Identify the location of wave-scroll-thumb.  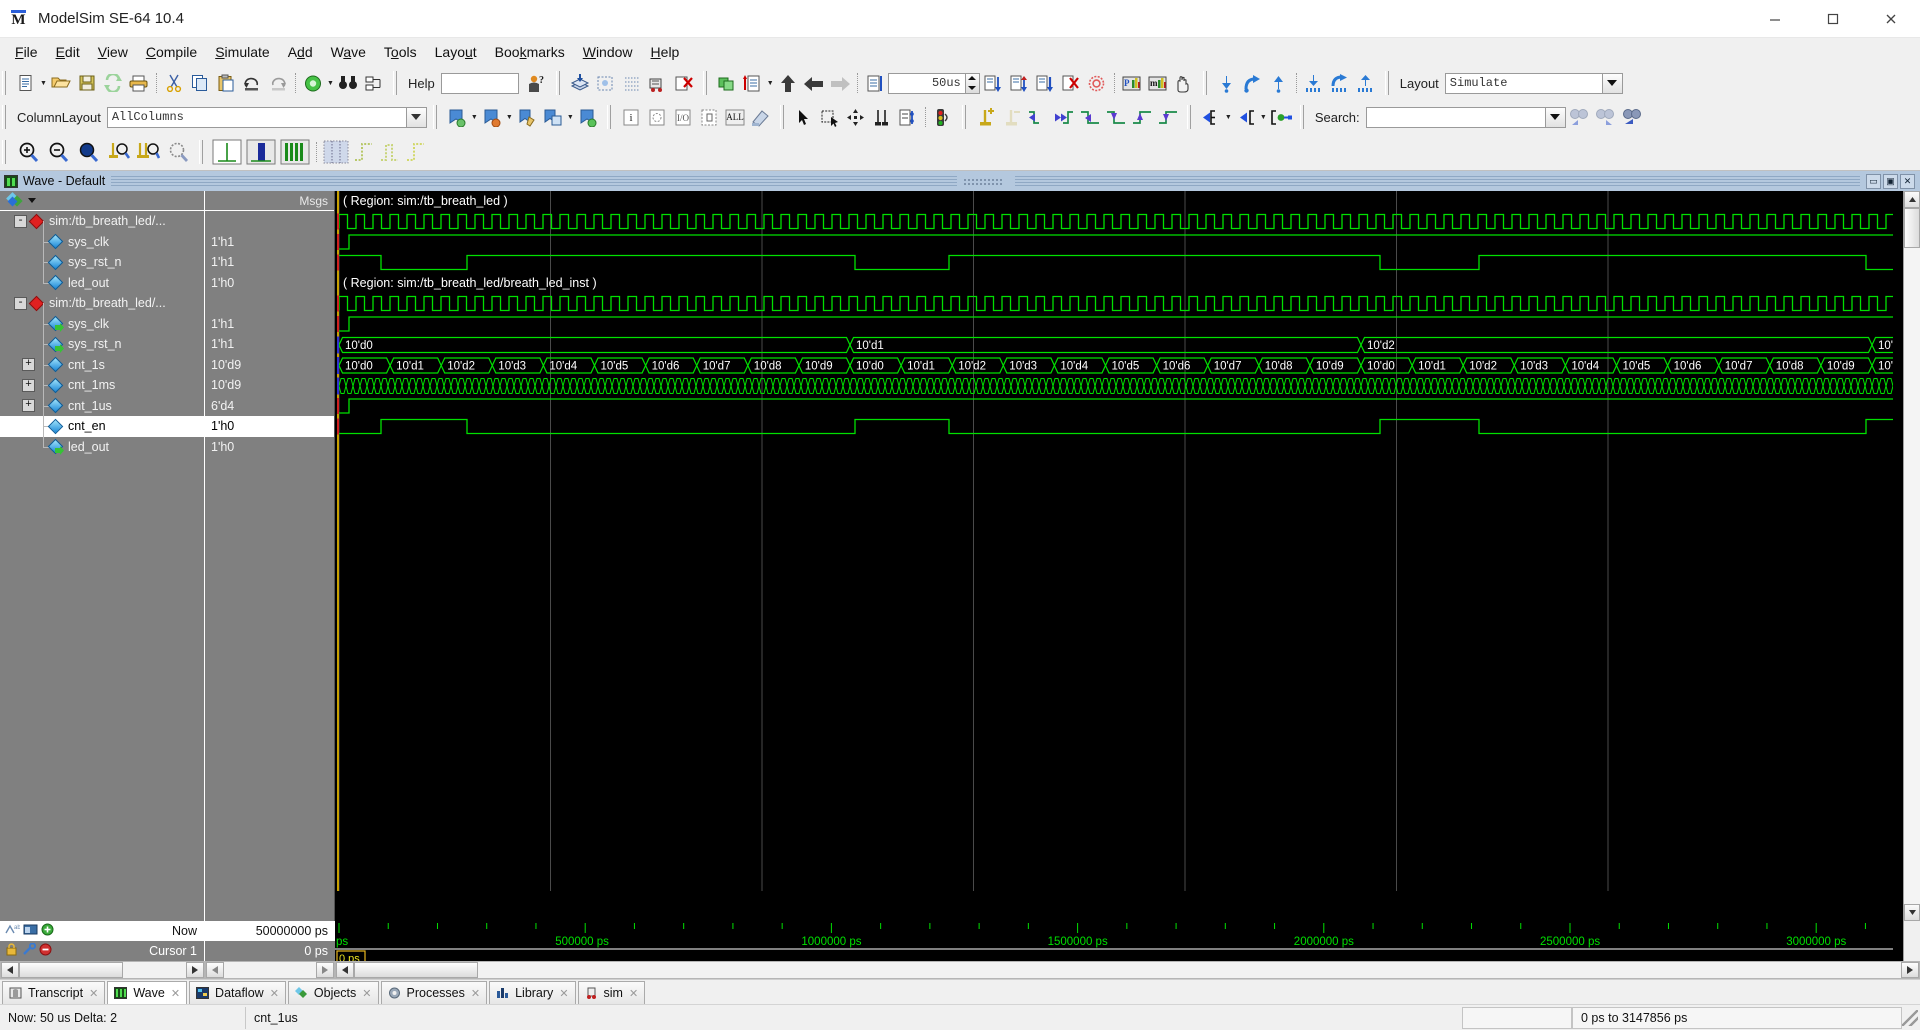
(416, 970).